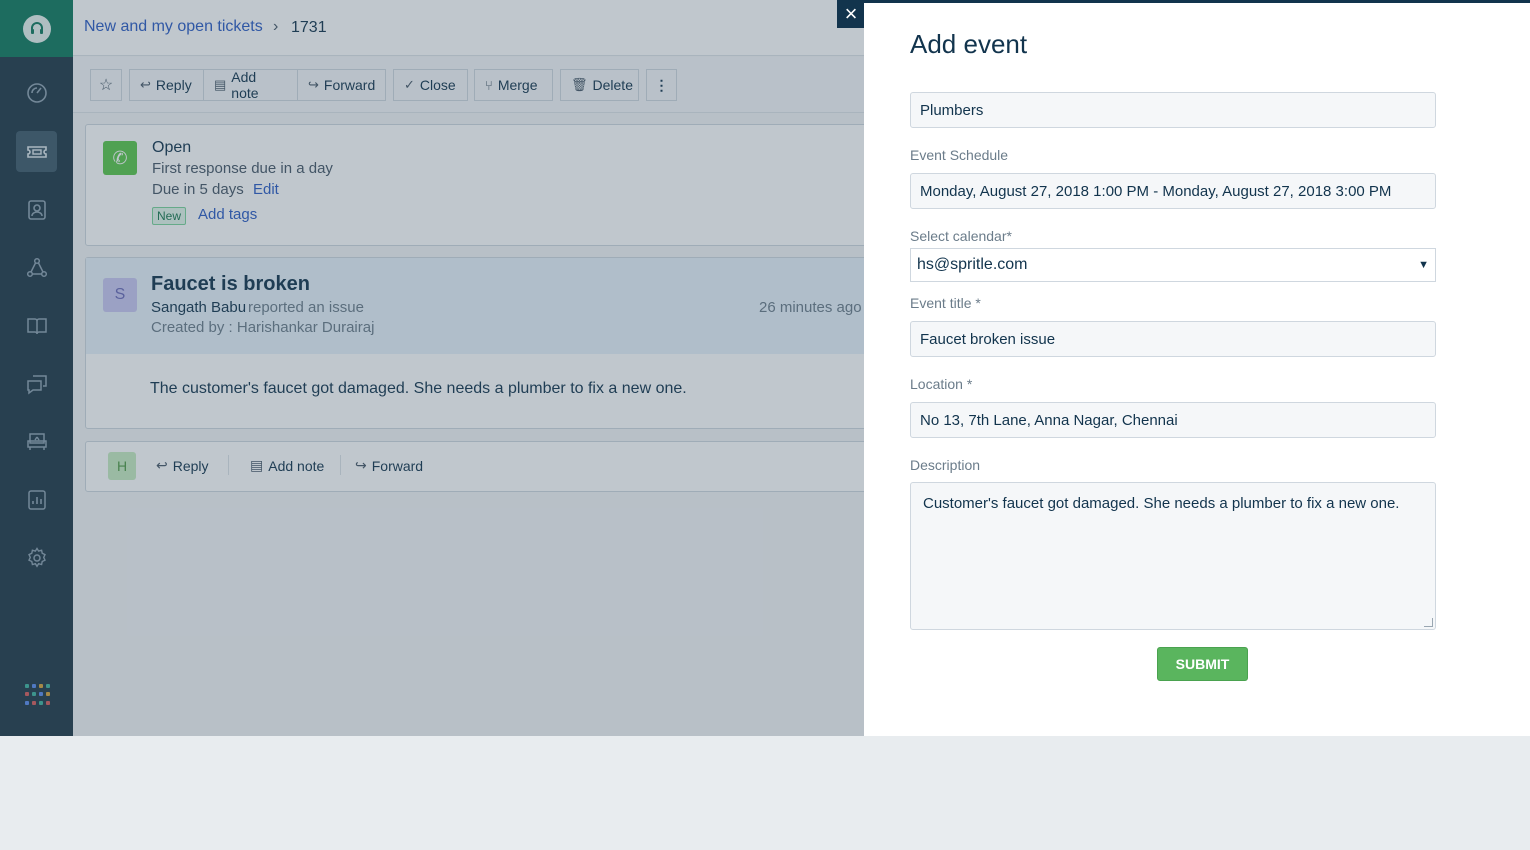 The height and width of the screenshot is (850, 1530). I want to click on calendar-select-value: hs@spritle.com, so click(972, 264).